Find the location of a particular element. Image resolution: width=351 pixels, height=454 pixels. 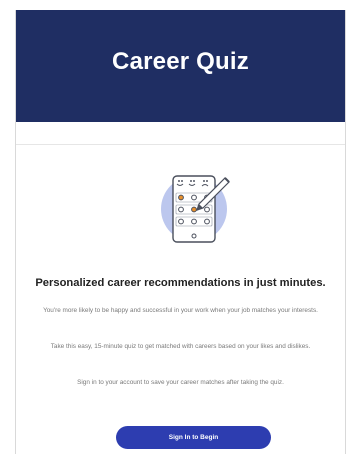

quiz-tablet-icon is located at coordinates (195, 209).